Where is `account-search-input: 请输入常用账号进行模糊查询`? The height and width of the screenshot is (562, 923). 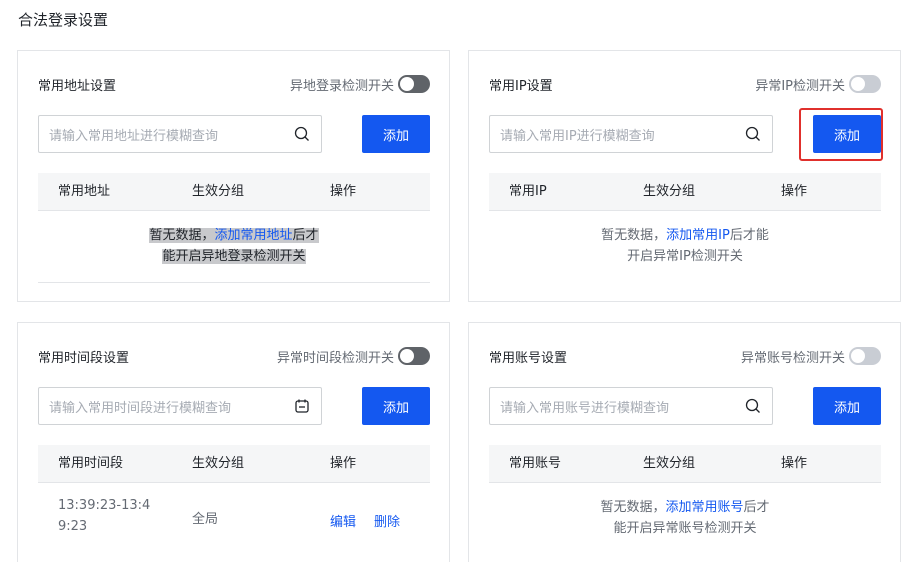 account-search-input: 请输入常用账号进行模糊查询 is located at coordinates (631, 406).